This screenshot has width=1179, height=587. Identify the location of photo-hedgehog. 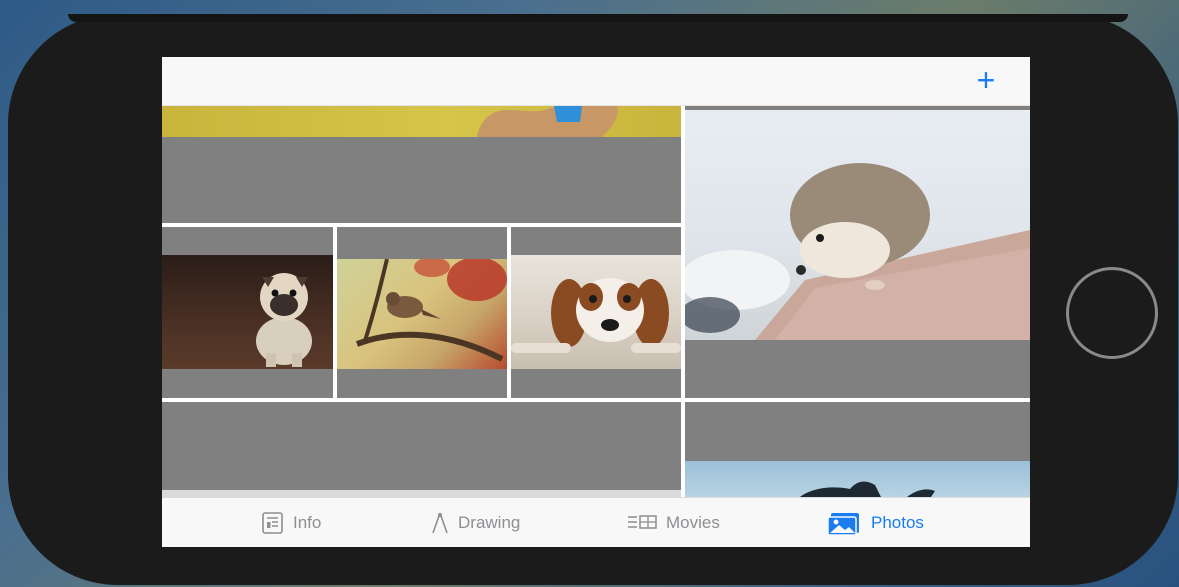
(857, 225).